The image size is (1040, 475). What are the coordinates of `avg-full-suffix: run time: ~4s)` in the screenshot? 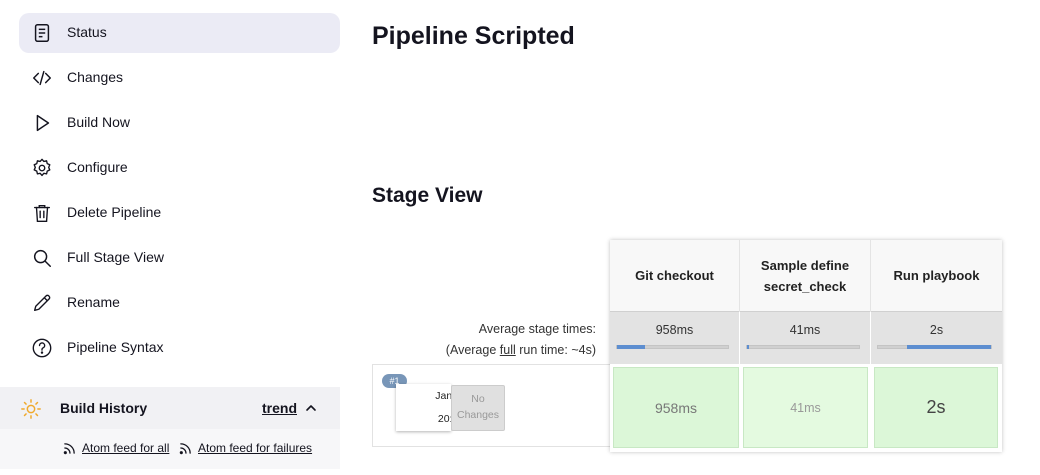 It's located at (555, 350).